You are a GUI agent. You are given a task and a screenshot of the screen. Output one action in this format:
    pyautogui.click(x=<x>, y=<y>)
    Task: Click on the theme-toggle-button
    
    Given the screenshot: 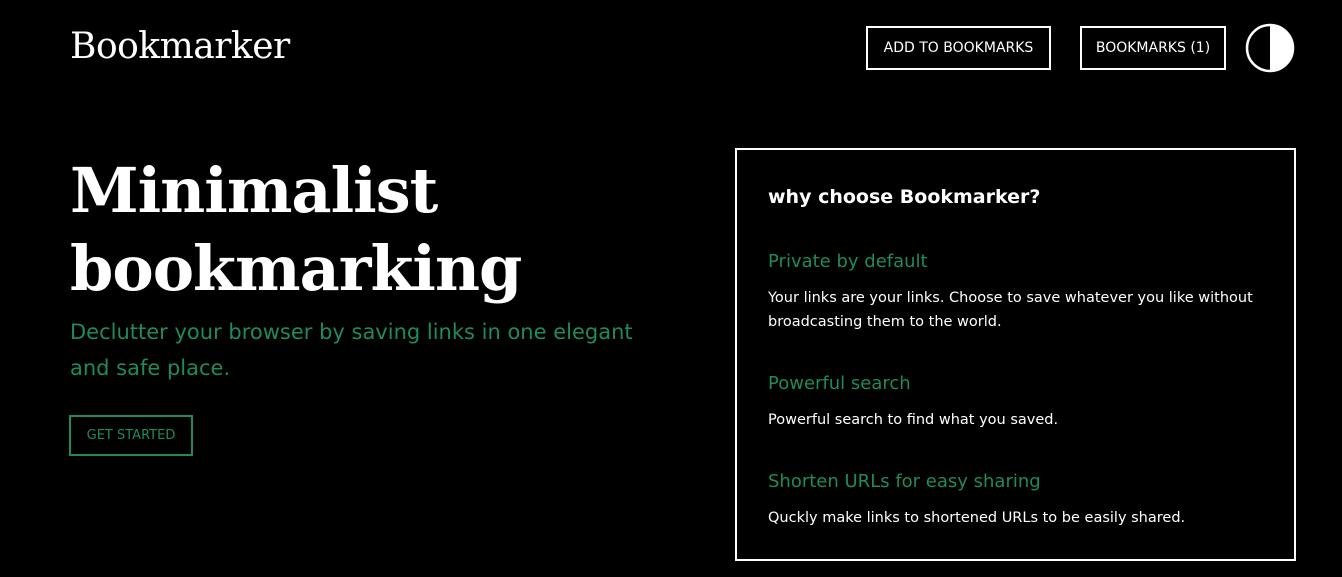 What is the action you would take?
    pyautogui.click(x=1270, y=48)
    